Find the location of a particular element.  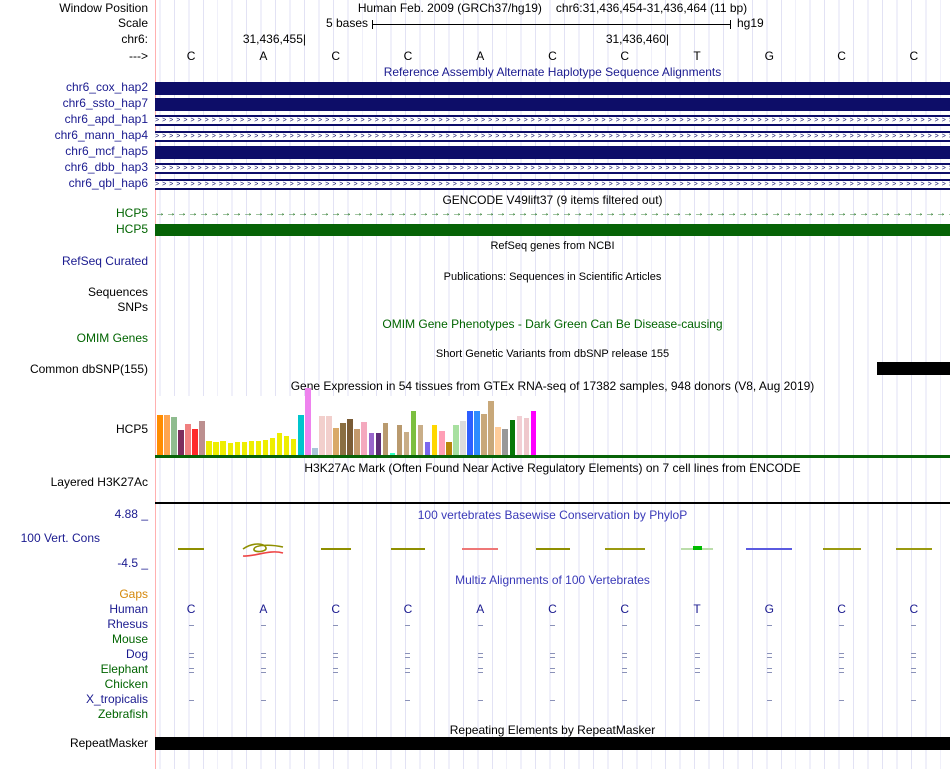

multiz-species-label: Human is located at coordinates (74, 609).